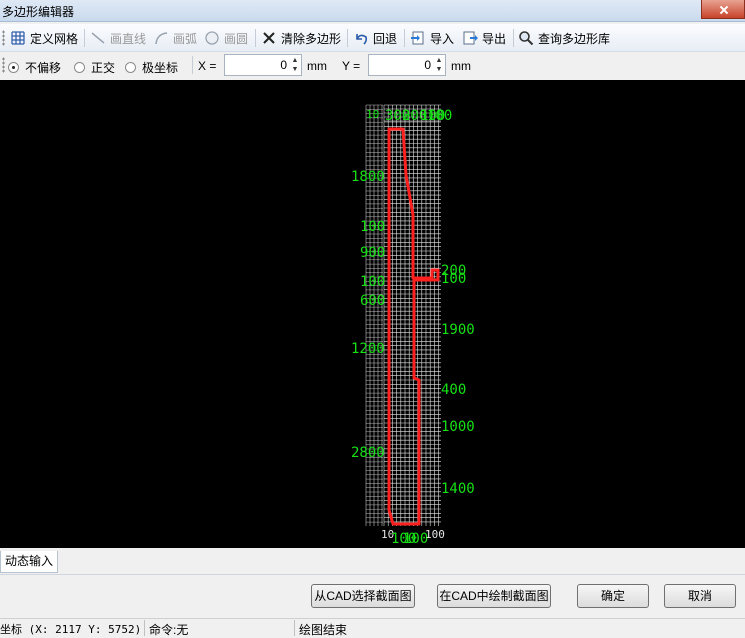  Describe the element at coordinates (372, 627) in the screenshot. I see `status-bar: 坐标 (X: 2117 Y: 5752) 命令:无 绘图结束` at that location.